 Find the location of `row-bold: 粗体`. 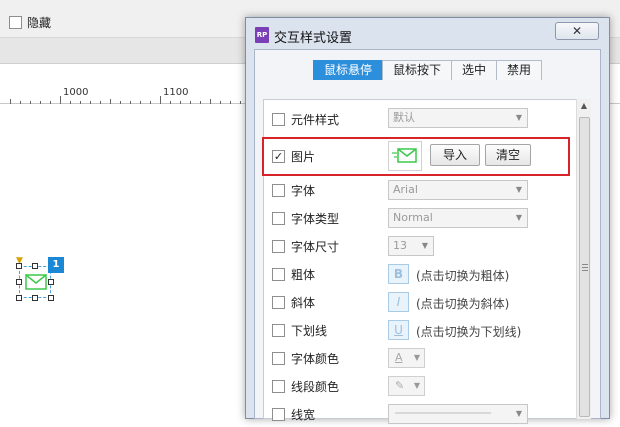

row-bold: 粗体 is located at coordinates (293, 274).